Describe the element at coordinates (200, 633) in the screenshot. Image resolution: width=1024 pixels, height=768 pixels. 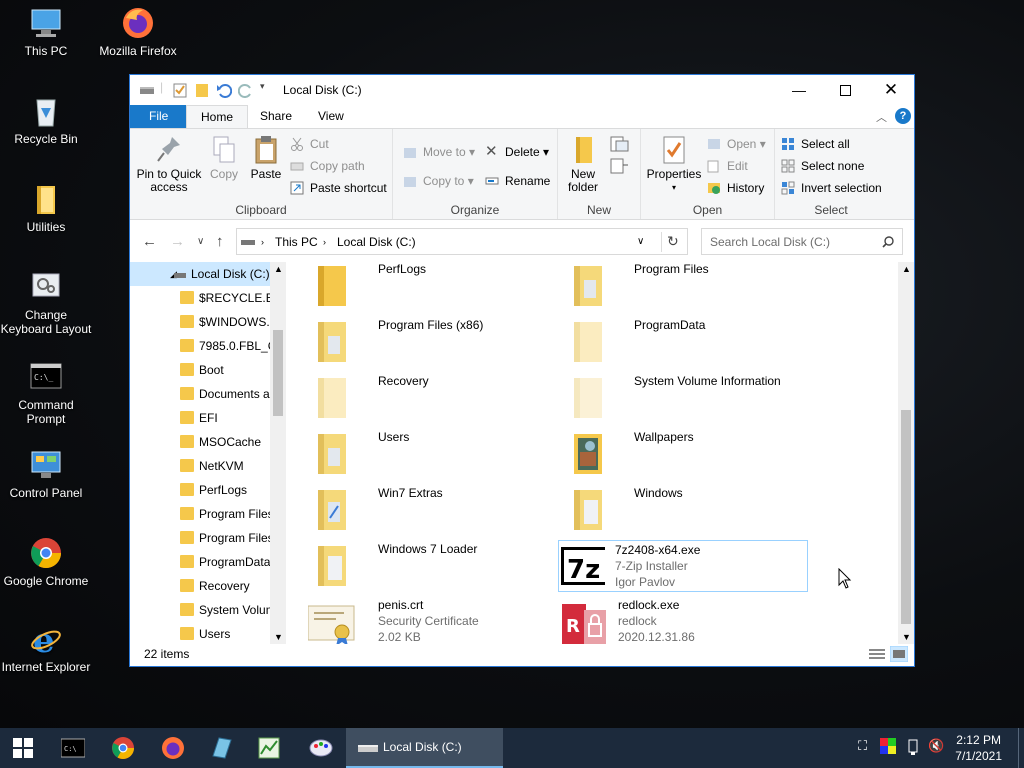
I see `nav-item-folder: Users` at that location.